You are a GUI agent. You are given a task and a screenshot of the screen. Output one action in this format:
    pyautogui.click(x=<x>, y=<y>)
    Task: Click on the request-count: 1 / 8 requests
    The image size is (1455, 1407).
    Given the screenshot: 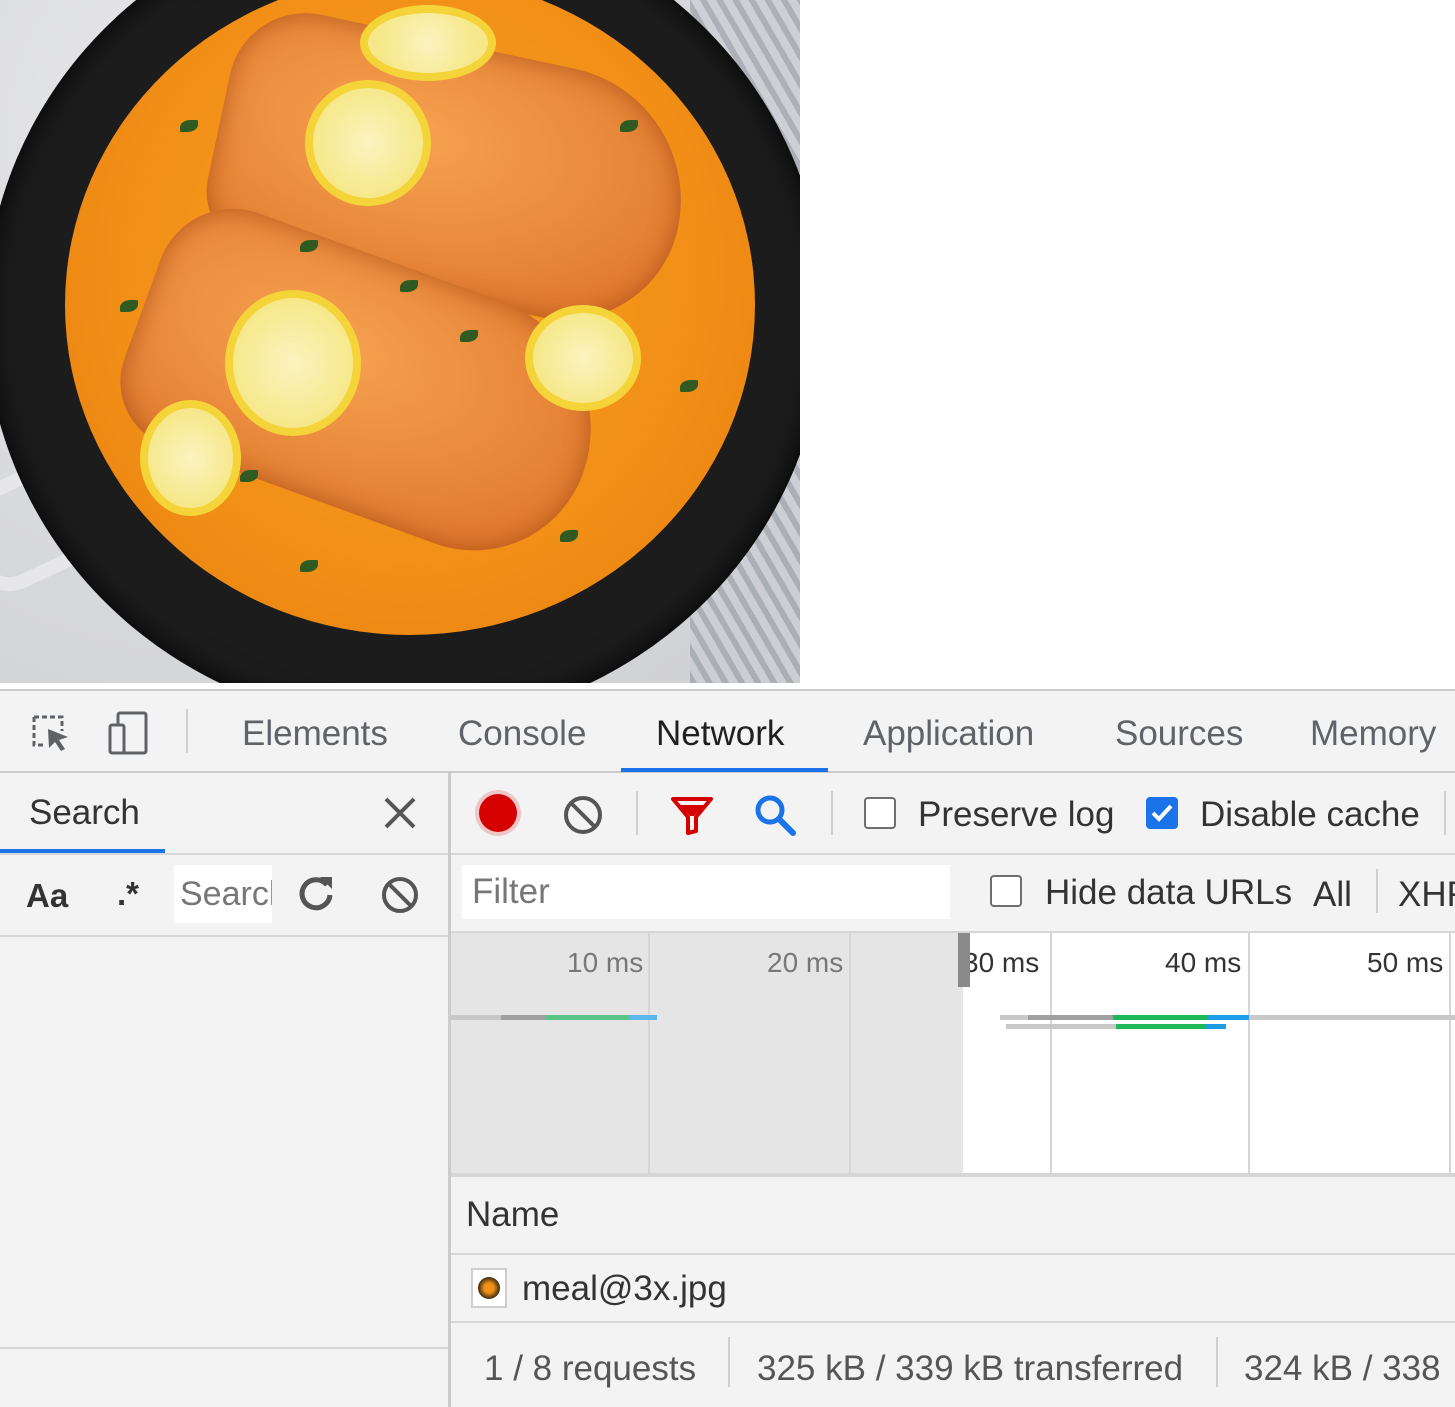 What is the action you would take?
    pyautogui.click(x=590, y=1368)
    